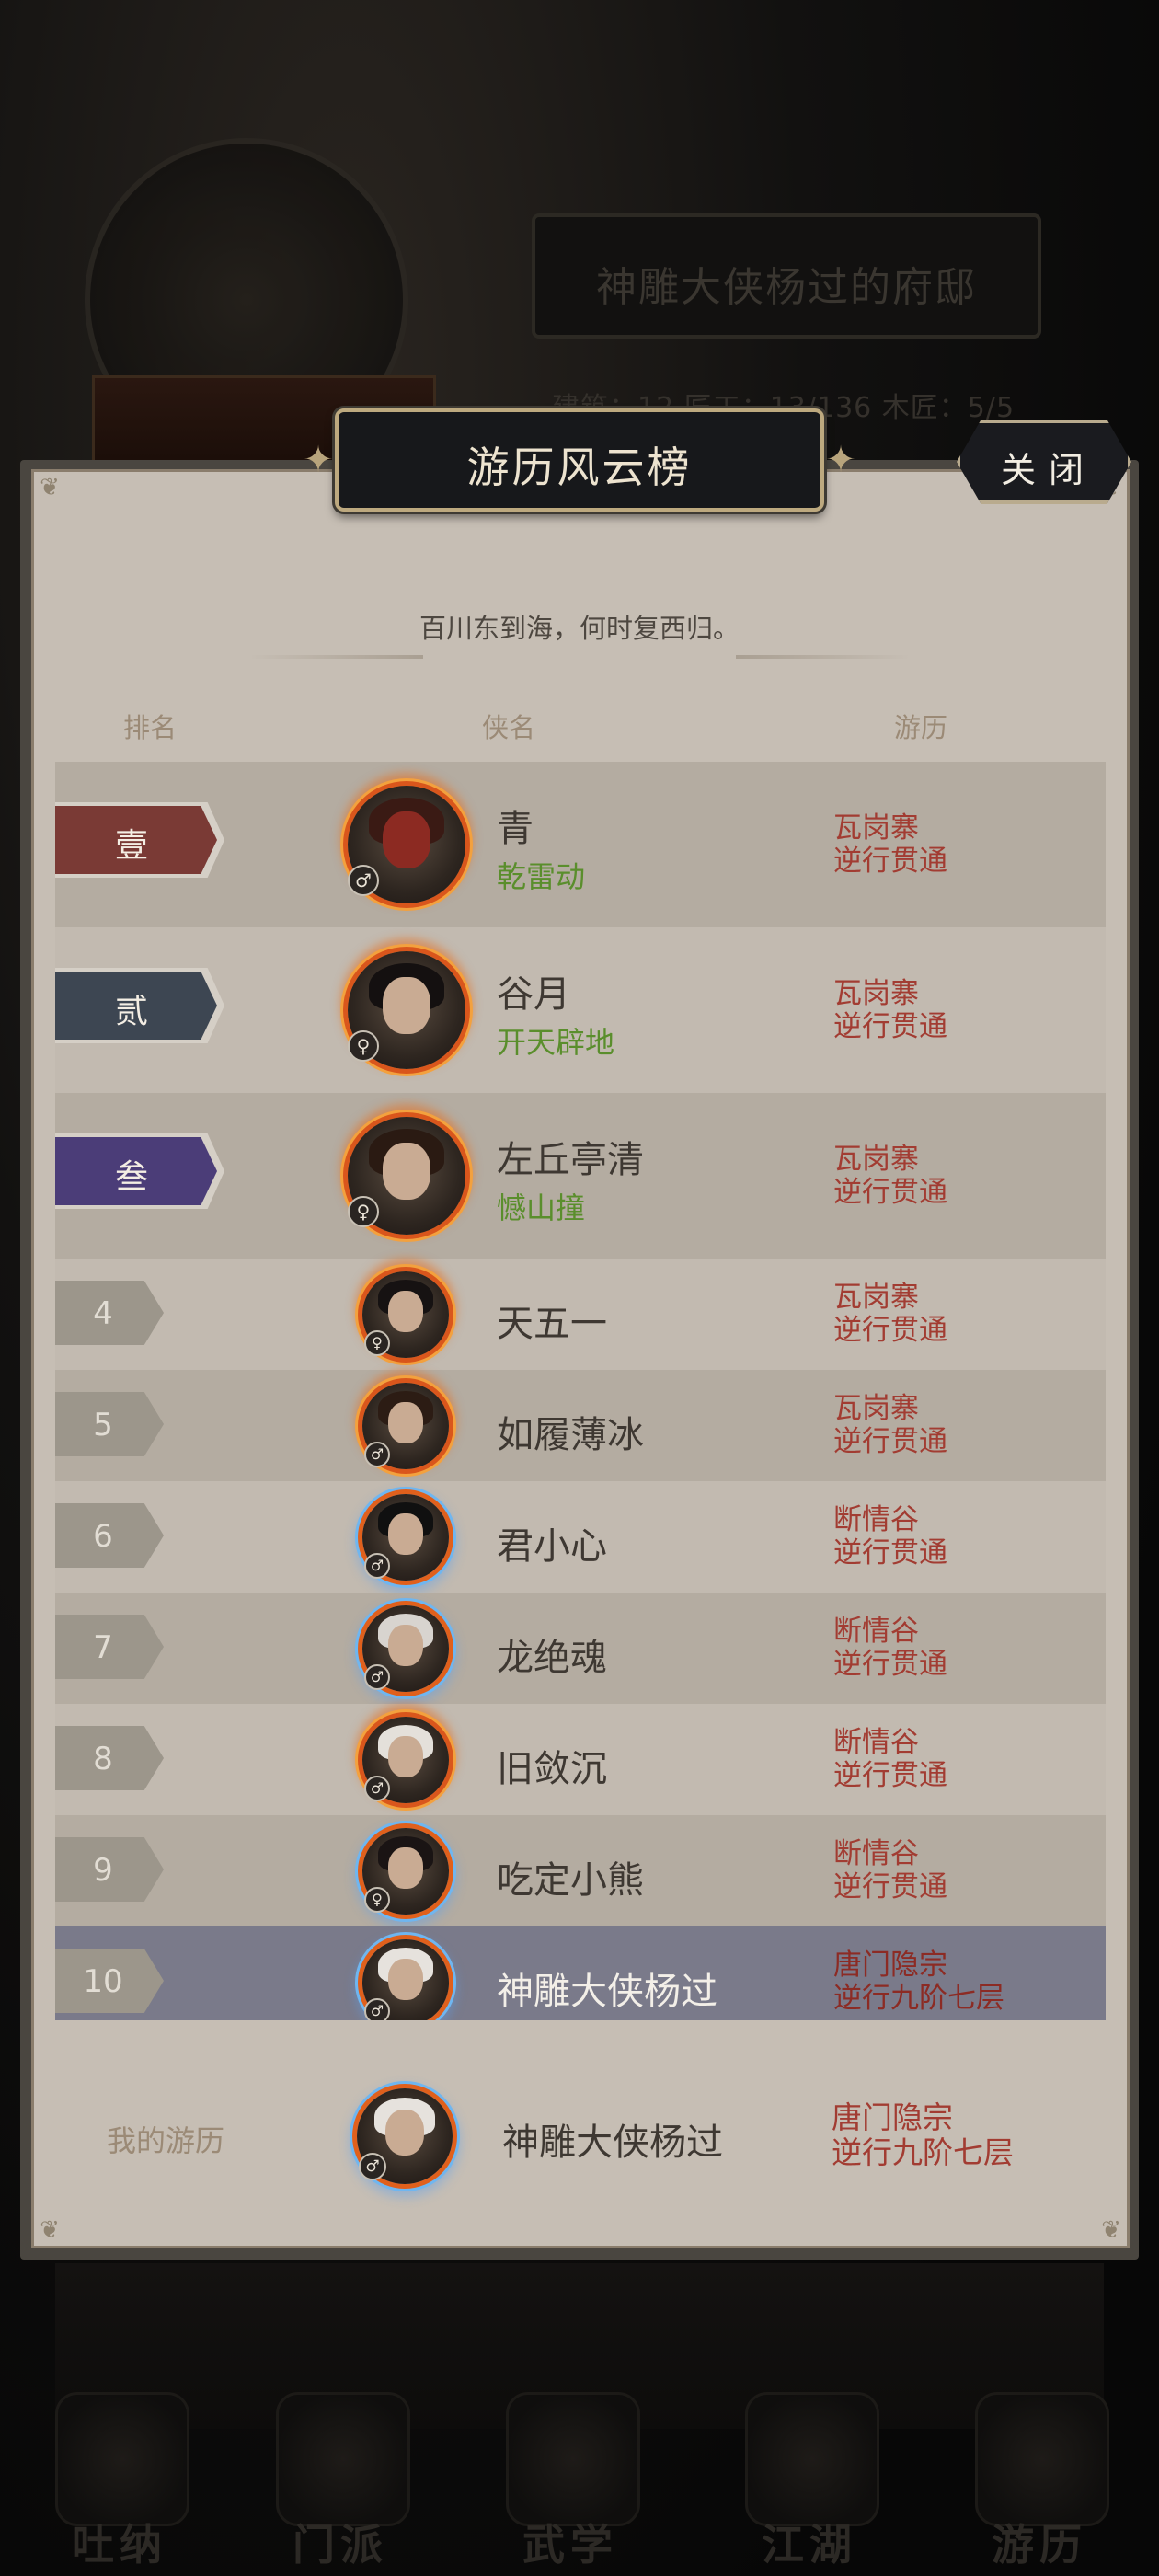 Image resolution: width=1159 pixels, height=2576 pixels. What do you see at coordinates (552, 1546) in the screenshot?
I see `player-name: 君小心` at bounding box center [552, 1546].